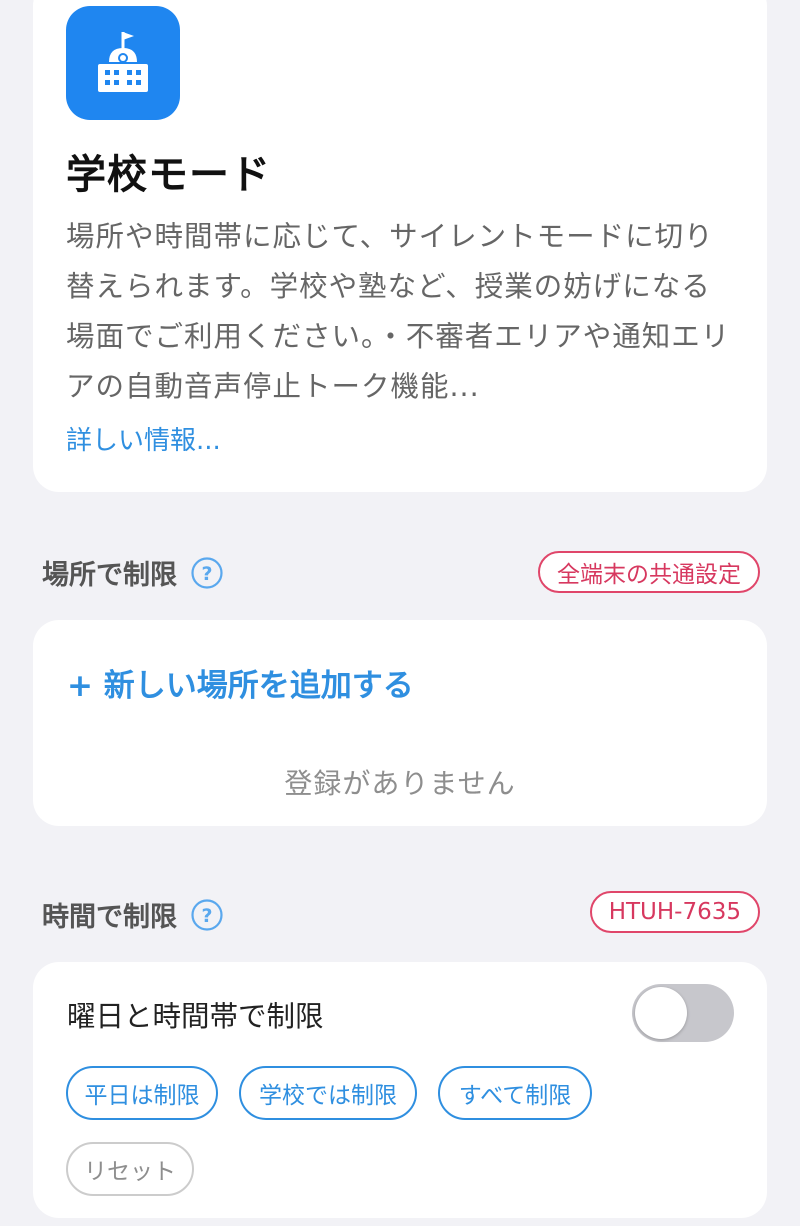  What do you see at coordinates (400, 783) in the screenshot?
I see `empty-state-message: 登録がありません` at bounding box center [400, 783].